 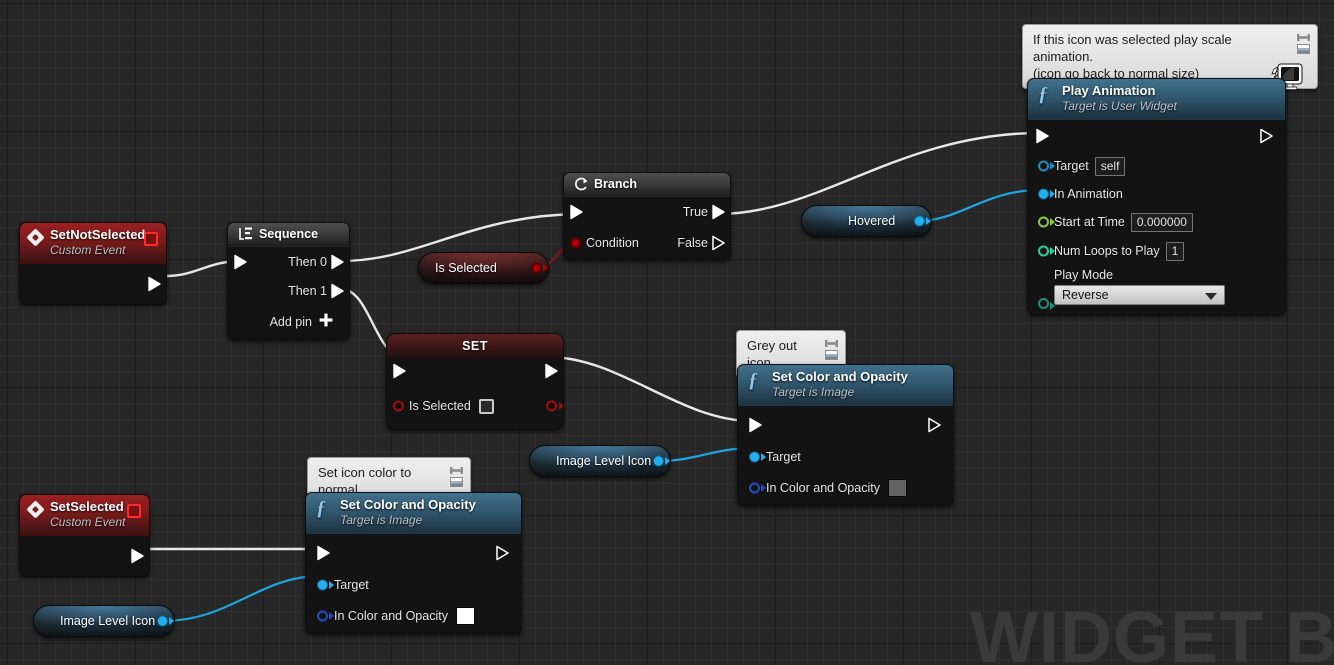 I want to click on false-exec-pin-icon, so click(x=718, y=243).